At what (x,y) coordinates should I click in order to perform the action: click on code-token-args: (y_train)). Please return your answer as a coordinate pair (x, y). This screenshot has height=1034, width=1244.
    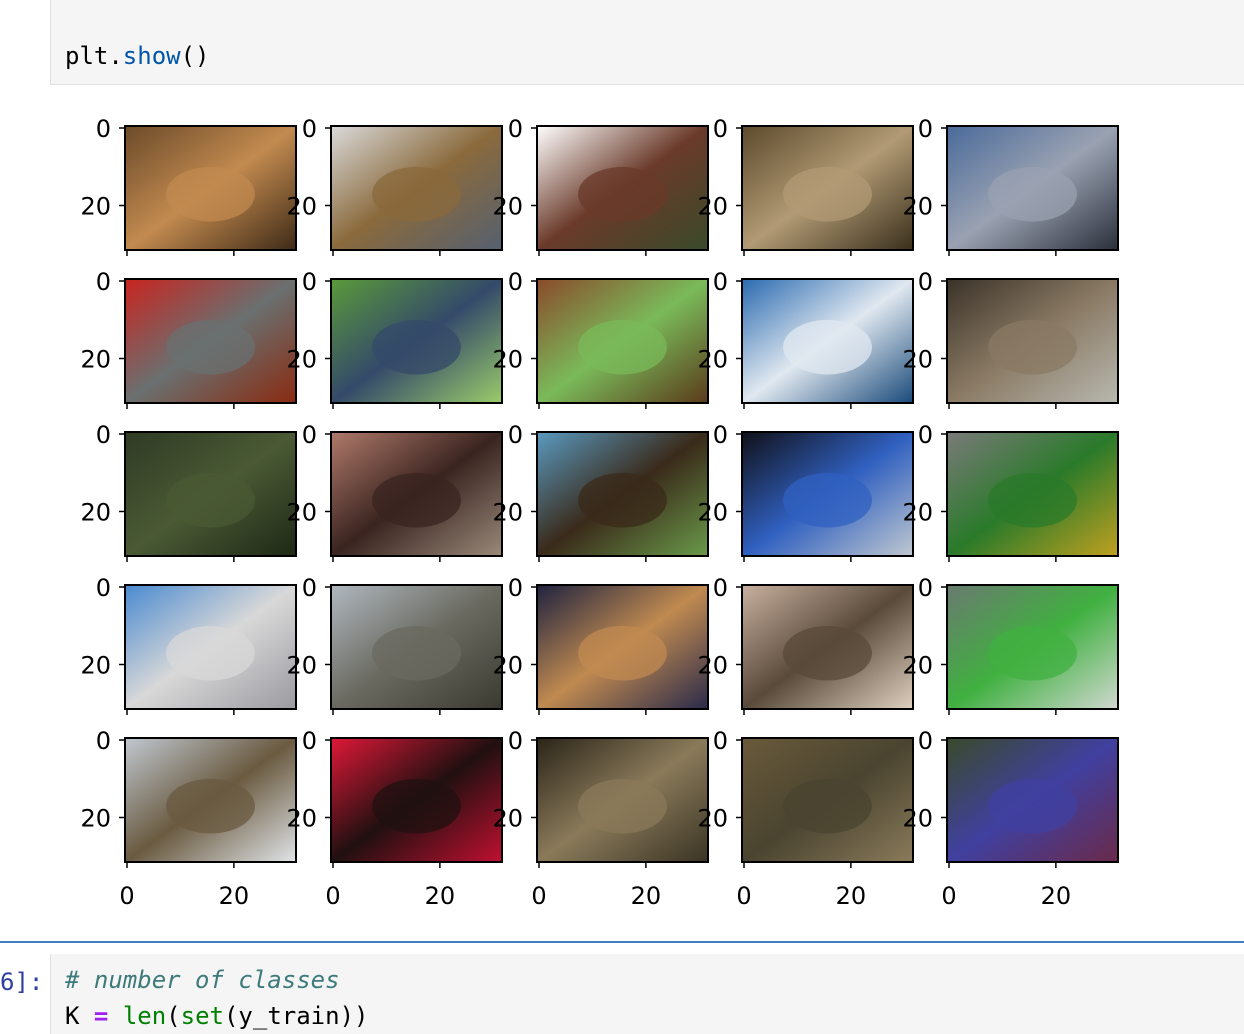
    Looking at the image, I should click on (296, 1016).